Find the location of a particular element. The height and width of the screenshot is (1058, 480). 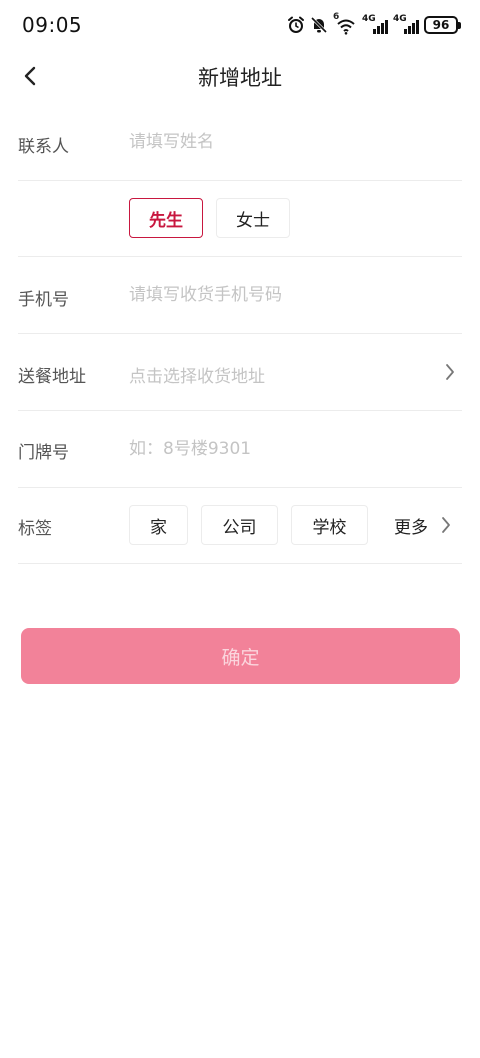

tag-option-company: 公司 is located at coordinates (239, 525).